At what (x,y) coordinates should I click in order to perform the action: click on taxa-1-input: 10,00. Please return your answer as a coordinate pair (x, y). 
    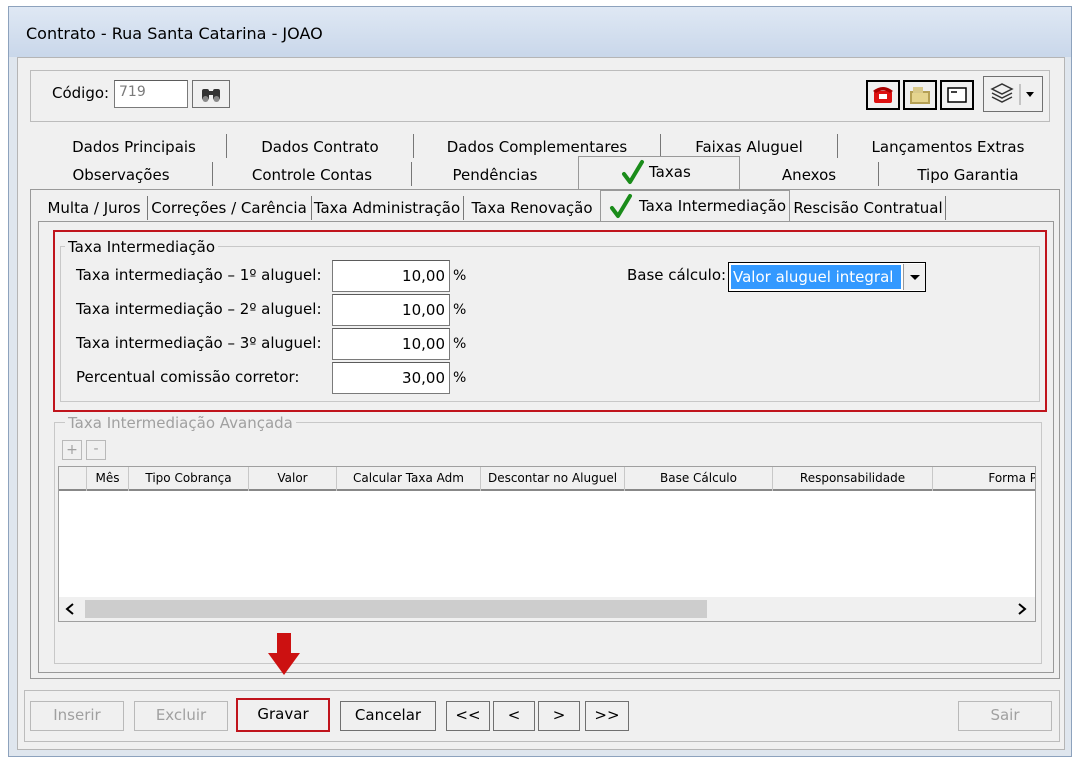
    Looking at the image, I should click on (391, 276).